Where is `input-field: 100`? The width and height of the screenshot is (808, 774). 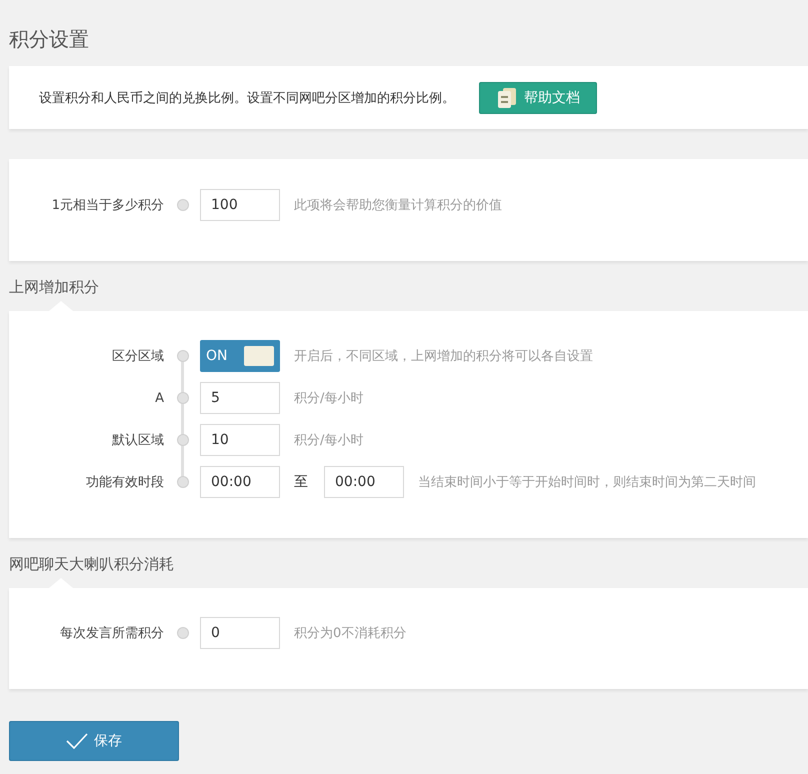 input-field: 100 is located at coordinates (240, 205).